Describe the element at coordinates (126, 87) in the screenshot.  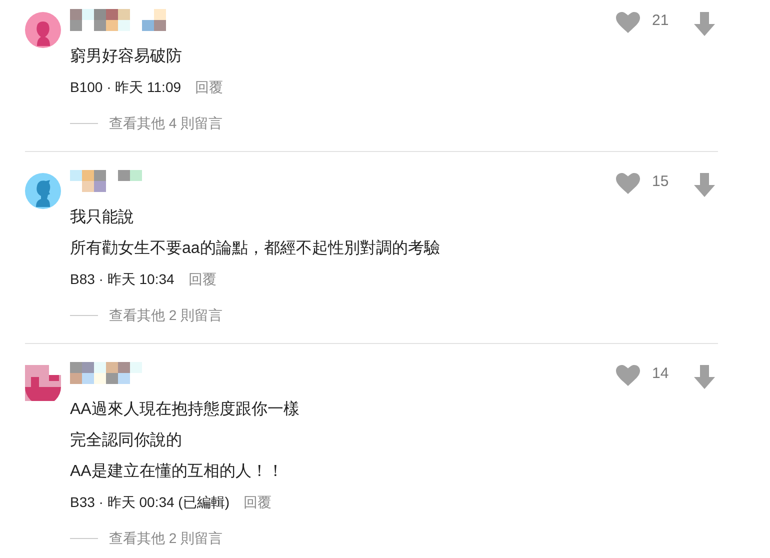
I see `comment-meta: B100 · 昨天 11:09` at that location.